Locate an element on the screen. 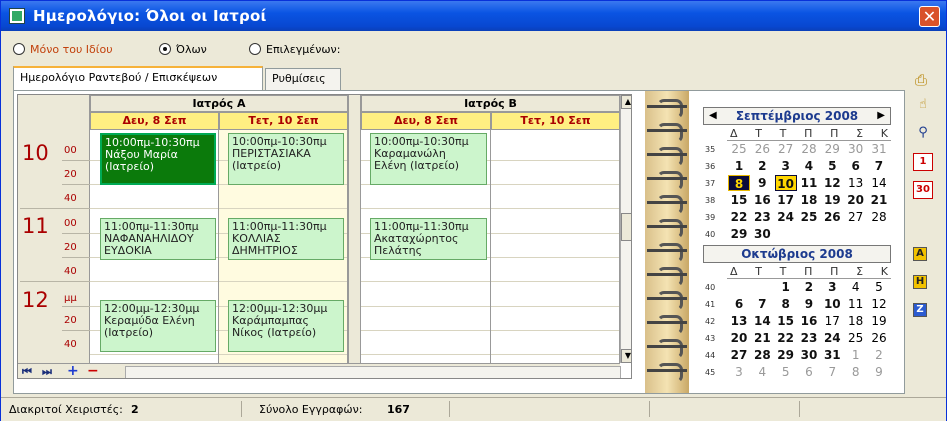 This screenshot has height=421, width=947. day-view-icon: 1 is located at coordinates (923, 162).